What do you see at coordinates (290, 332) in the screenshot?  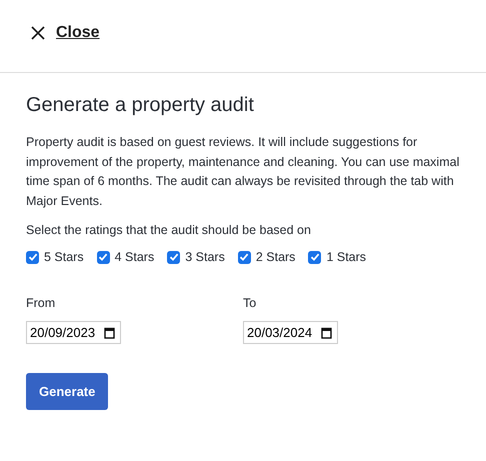 I see `date-field: 20/03/2024` at bounding box center [290, 332].